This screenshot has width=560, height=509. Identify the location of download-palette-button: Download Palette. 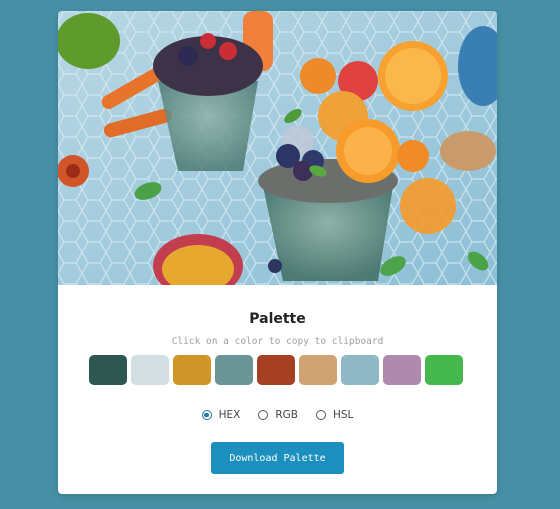
(277, 458).